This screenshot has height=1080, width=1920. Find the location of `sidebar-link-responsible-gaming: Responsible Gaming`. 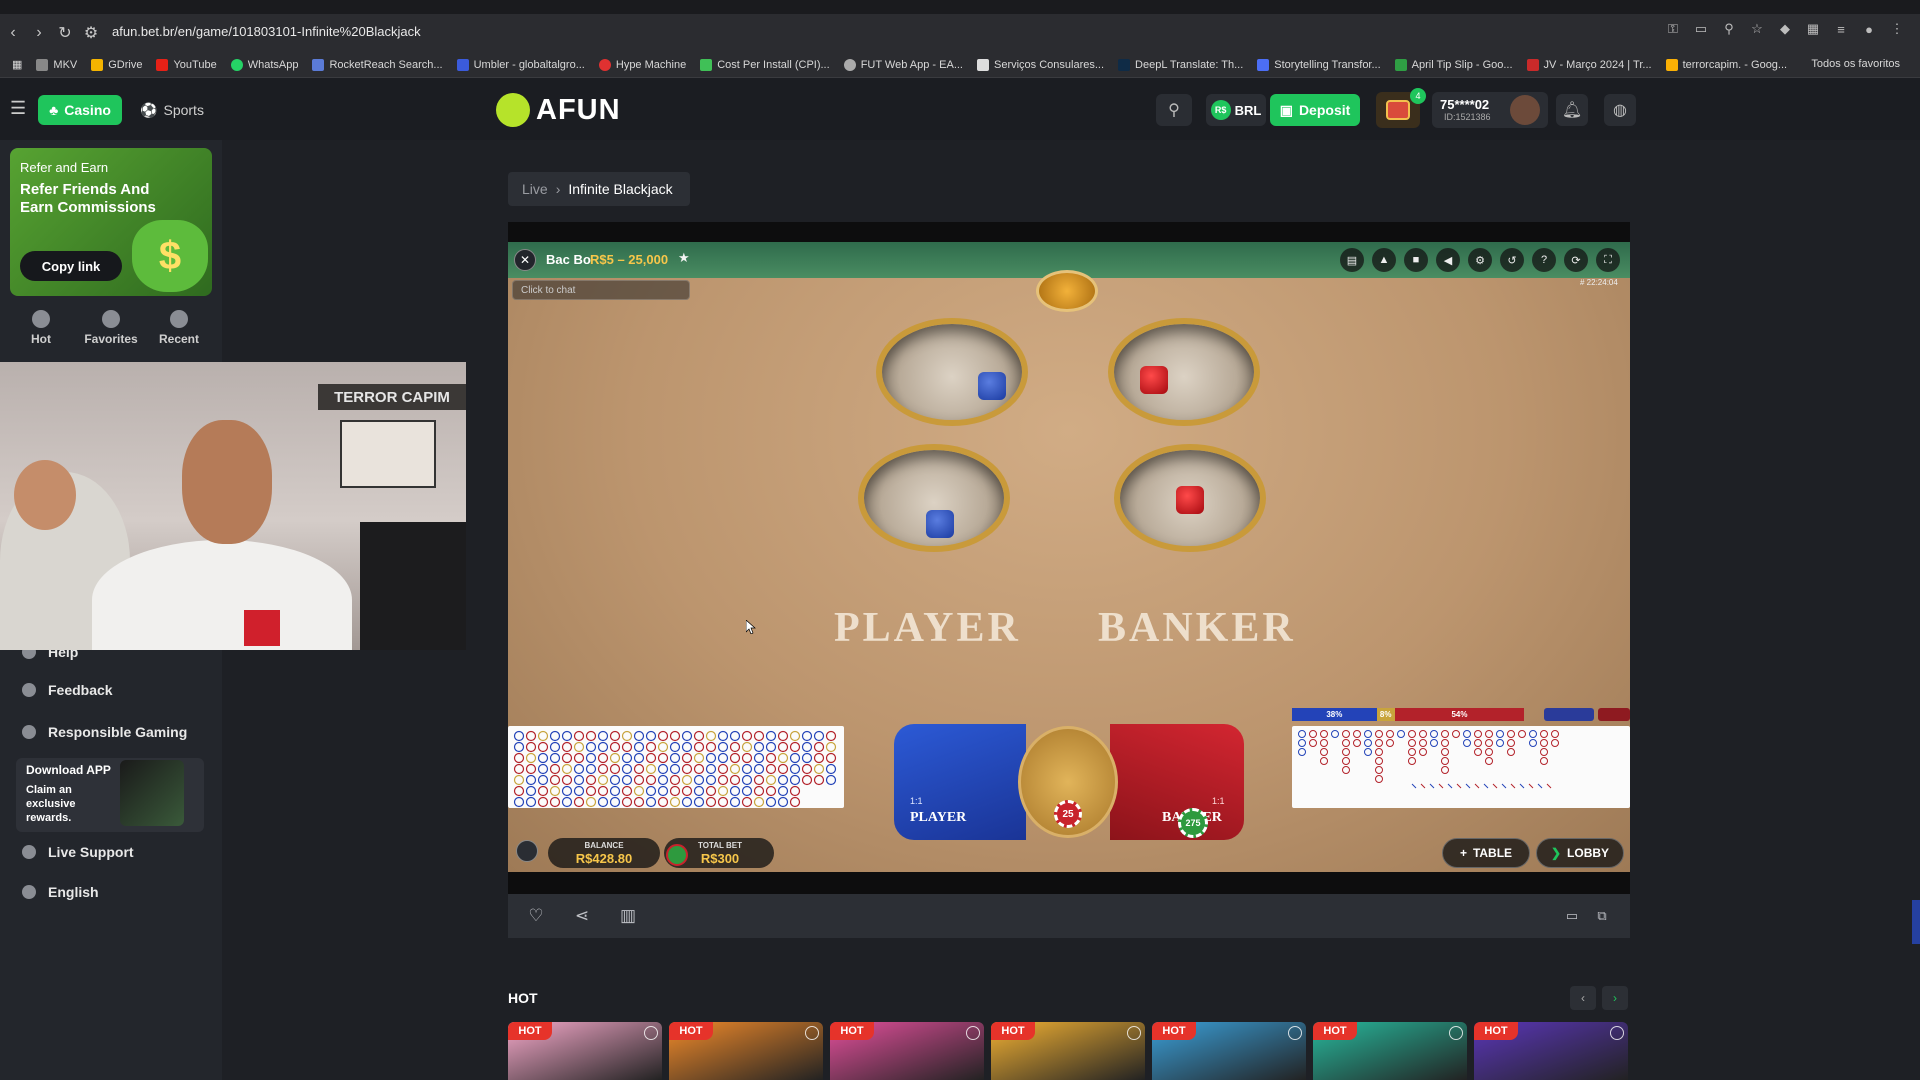

sidebar-link-responsible-gaming: Responsible Gaming is located at coordinates (104, 732).